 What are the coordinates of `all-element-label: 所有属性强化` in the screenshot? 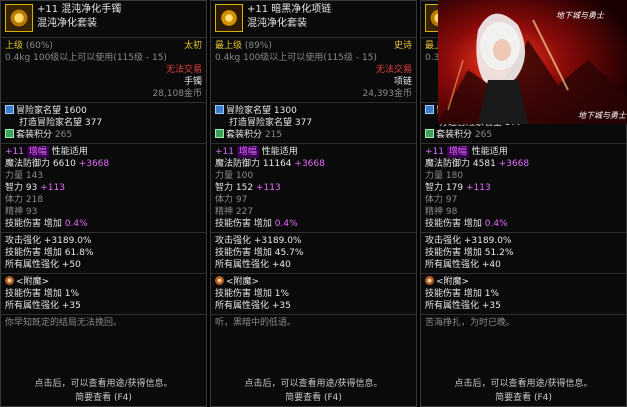 It's located at (32, 265).